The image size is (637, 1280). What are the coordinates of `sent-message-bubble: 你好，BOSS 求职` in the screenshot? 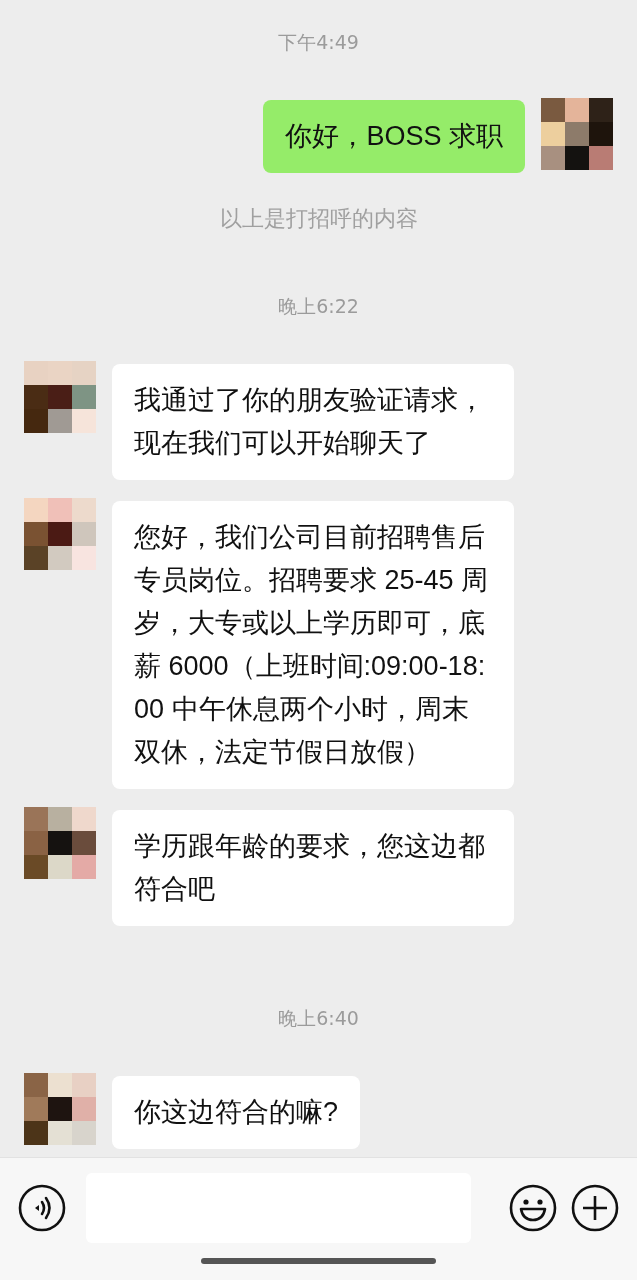 It's located at (394, 136).